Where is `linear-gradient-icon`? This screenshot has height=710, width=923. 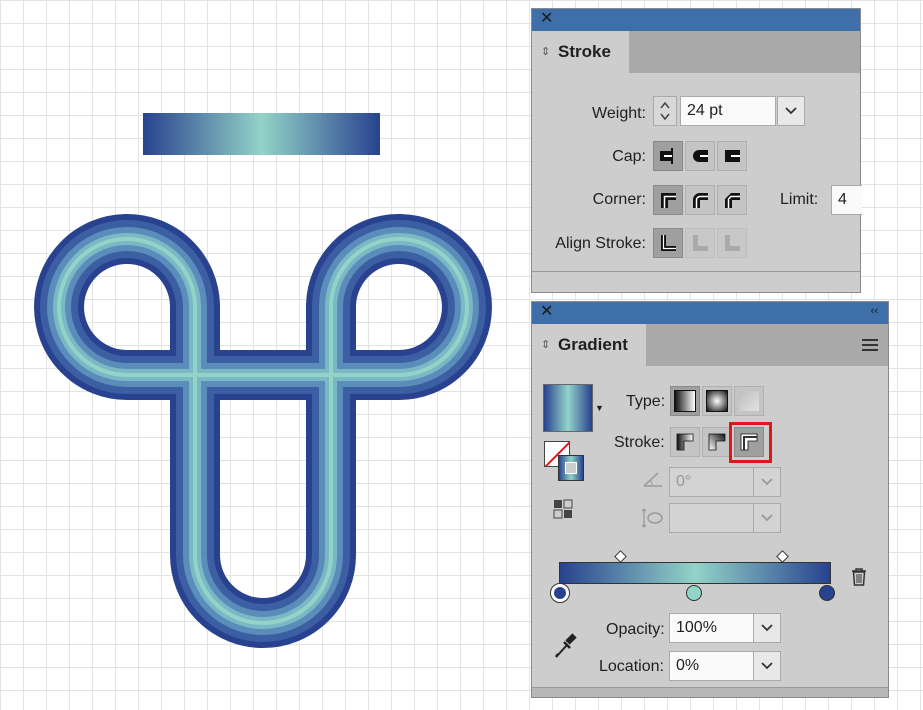 linear-gradient-icon is located at coordinates (685, 401).